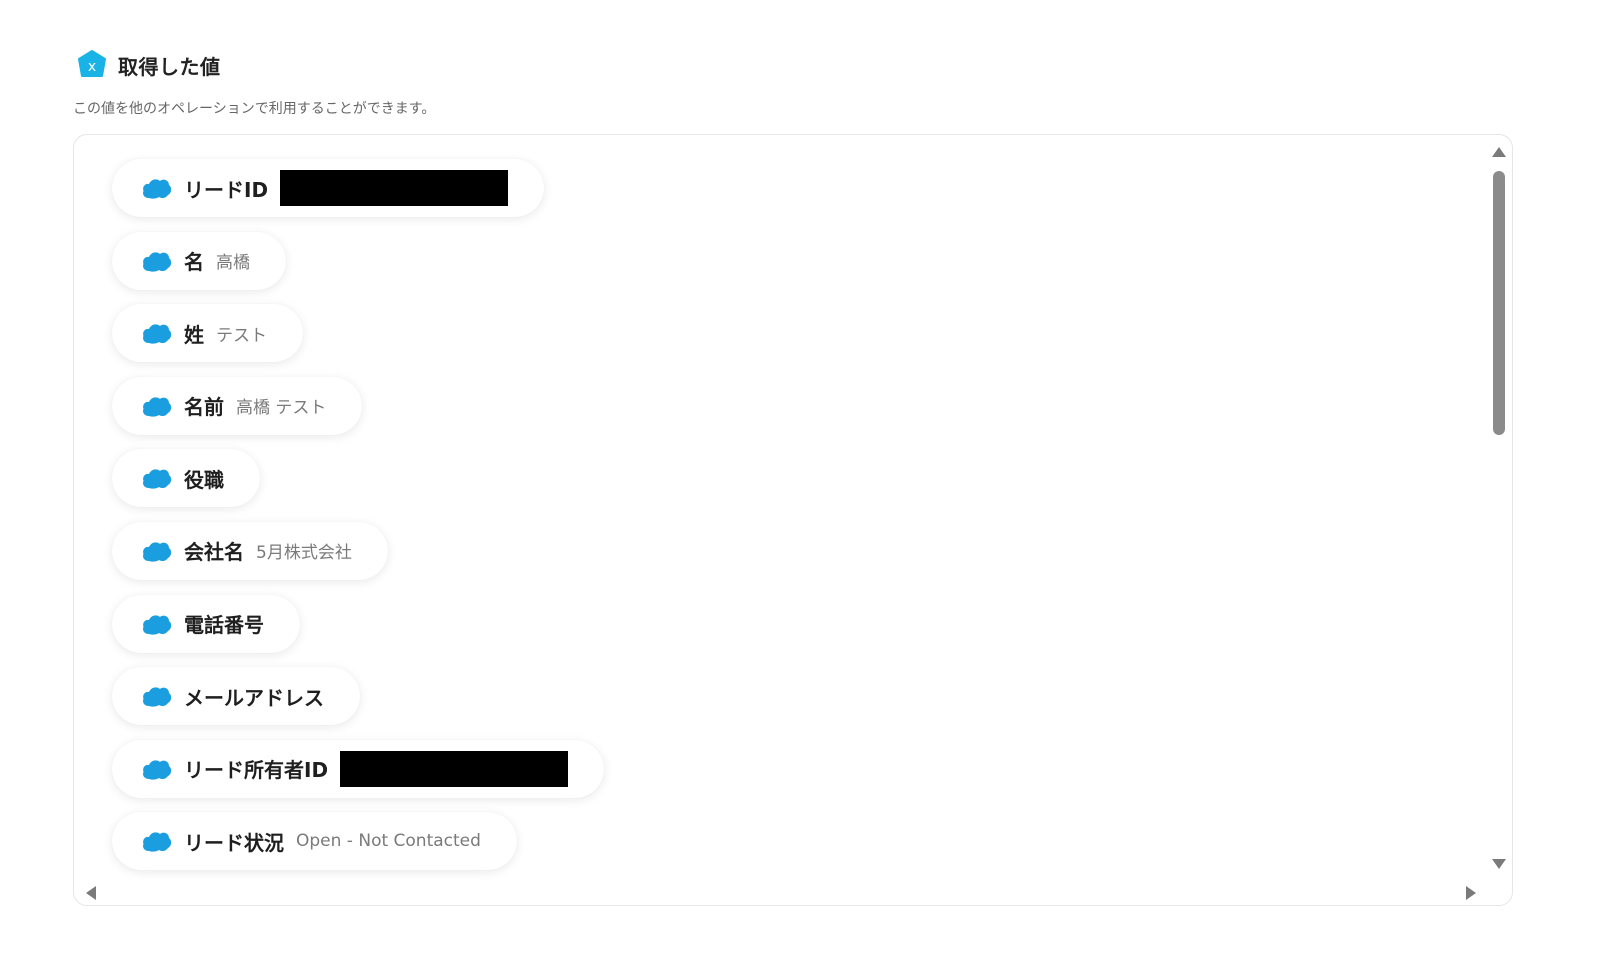 The height and width of the screenshot is (974, 1600). What do you see at coordinates (1471, 893) in the screenshot?
I see `scroll-right-arrow-icon` at bounding box center [1471, 893].